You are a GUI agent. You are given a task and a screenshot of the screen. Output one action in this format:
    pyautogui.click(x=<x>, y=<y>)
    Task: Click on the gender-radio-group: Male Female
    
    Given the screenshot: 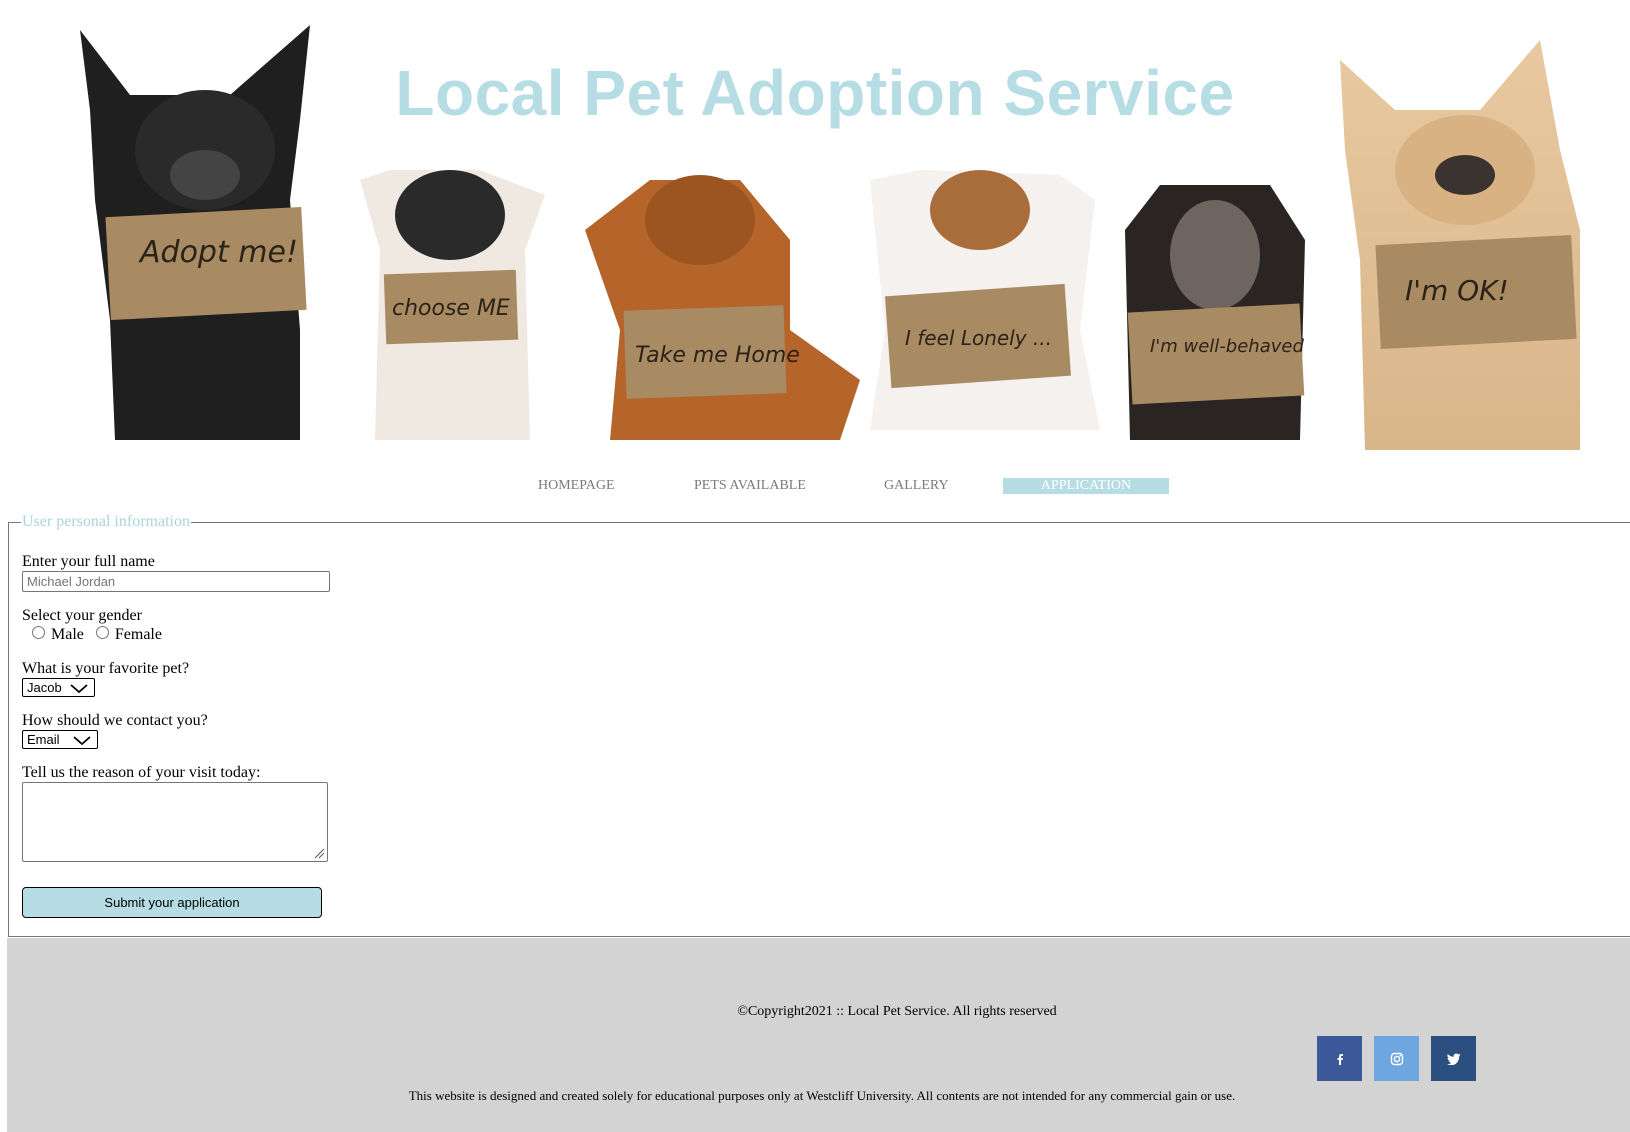 What is the action you would take?
    pyautogui.click(x=101, y=635)
    